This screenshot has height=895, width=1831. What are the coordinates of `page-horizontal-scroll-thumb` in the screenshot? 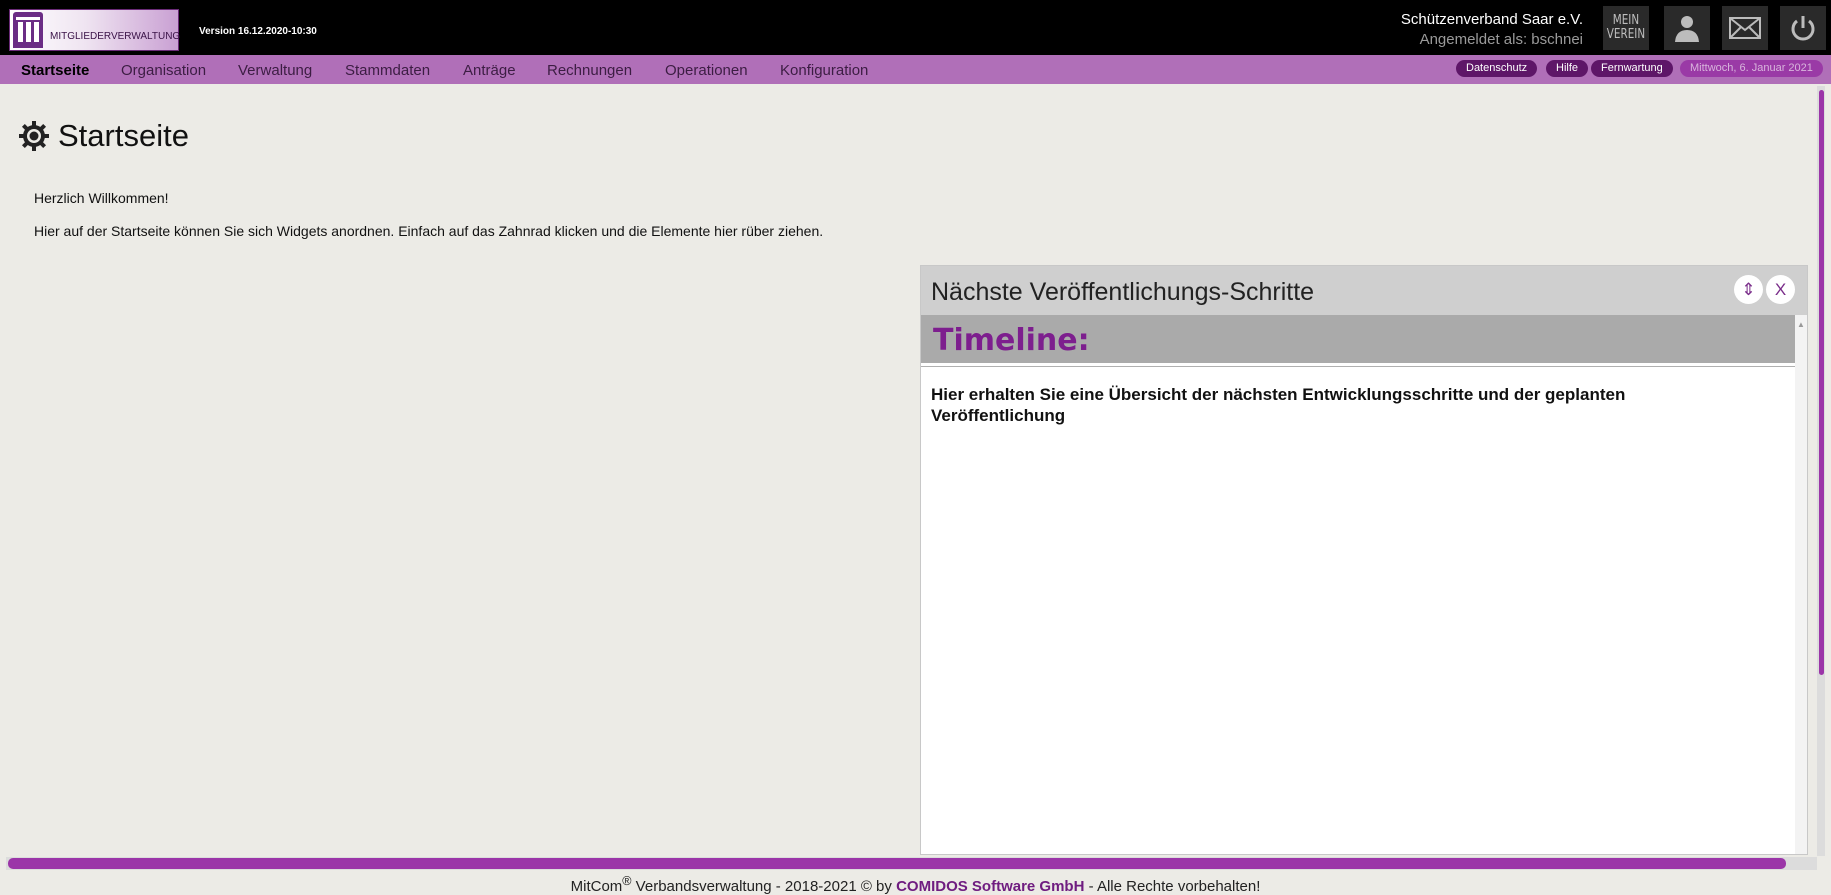 It's located at (897, 863).